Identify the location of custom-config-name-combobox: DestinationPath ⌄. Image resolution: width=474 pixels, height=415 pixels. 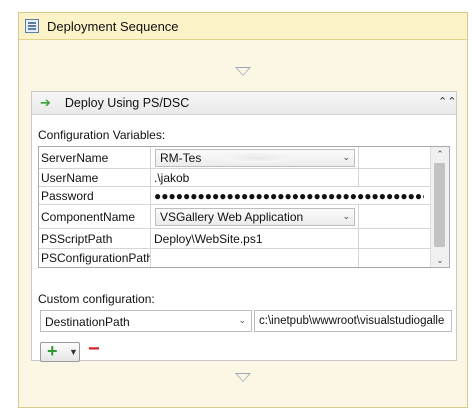
(146, 321).